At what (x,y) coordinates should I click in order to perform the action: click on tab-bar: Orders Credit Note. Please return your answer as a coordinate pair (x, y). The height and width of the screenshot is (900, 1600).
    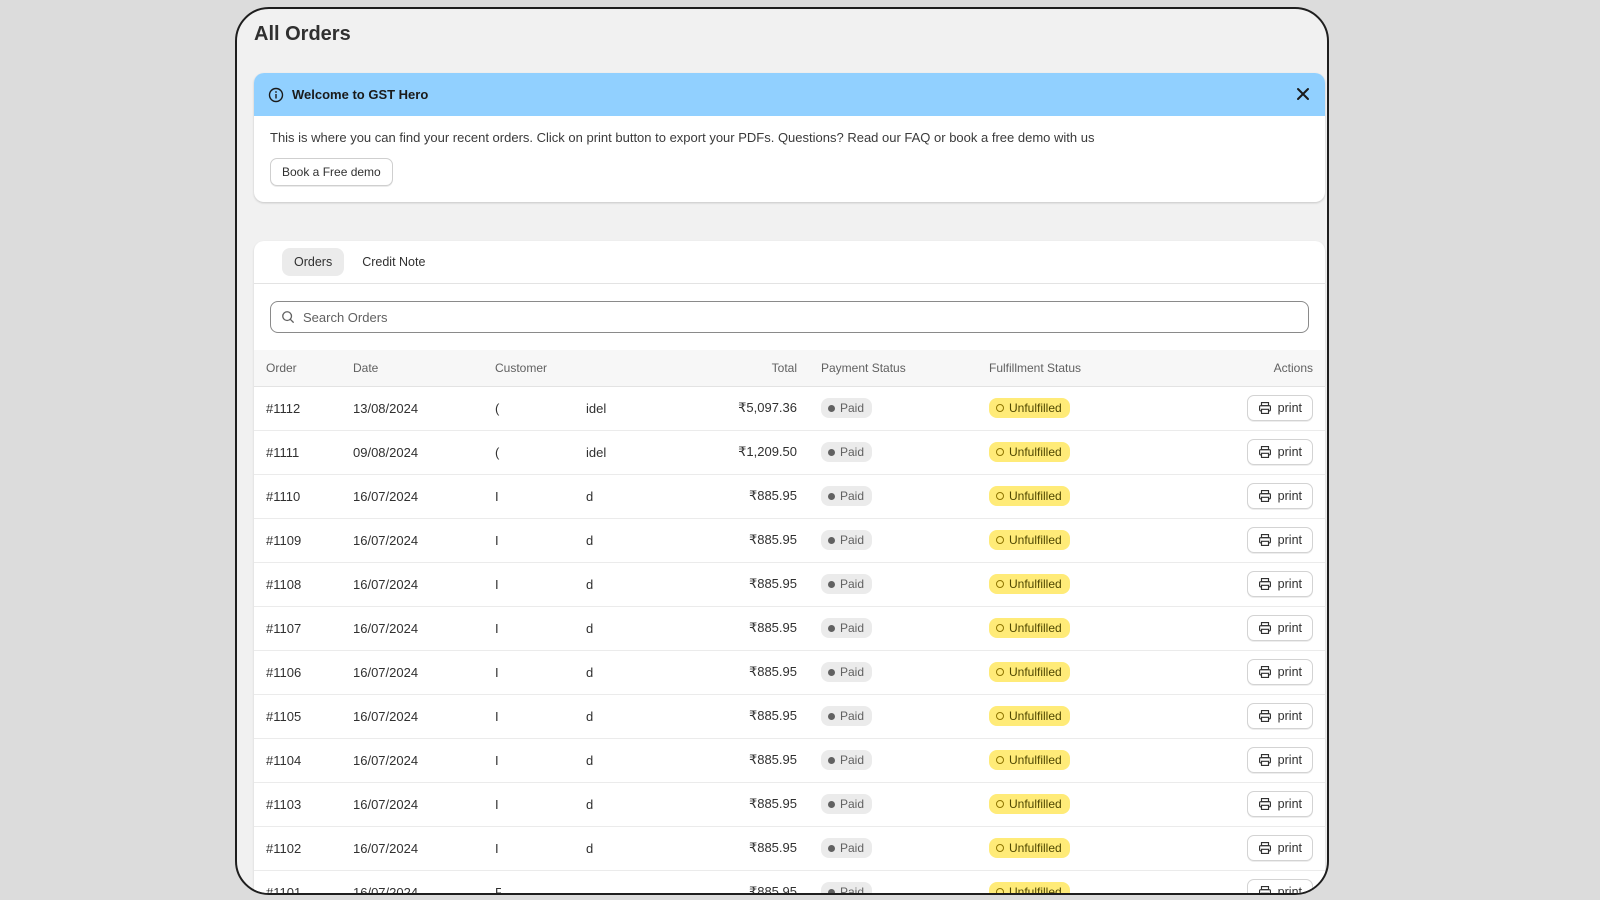
    Looking at the image, I should click on (789, 262).